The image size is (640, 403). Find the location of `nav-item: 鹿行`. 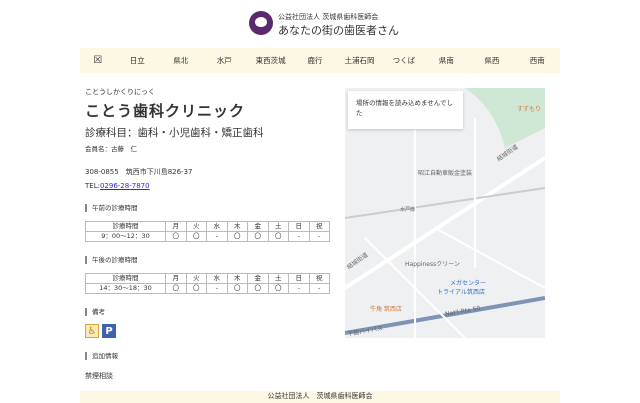

nav-item: 鹿行 is located at coordinates (315, 60).